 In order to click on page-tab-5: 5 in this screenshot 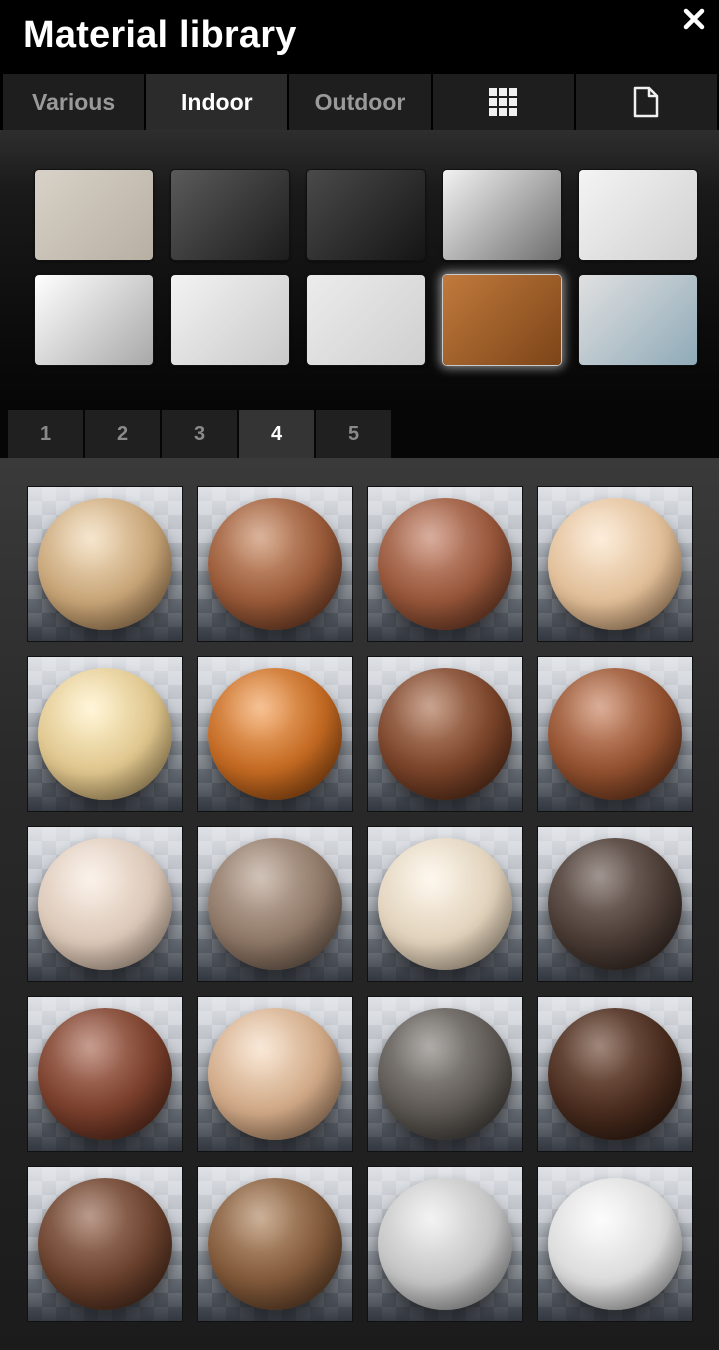, I will do `click(353, 434)`.